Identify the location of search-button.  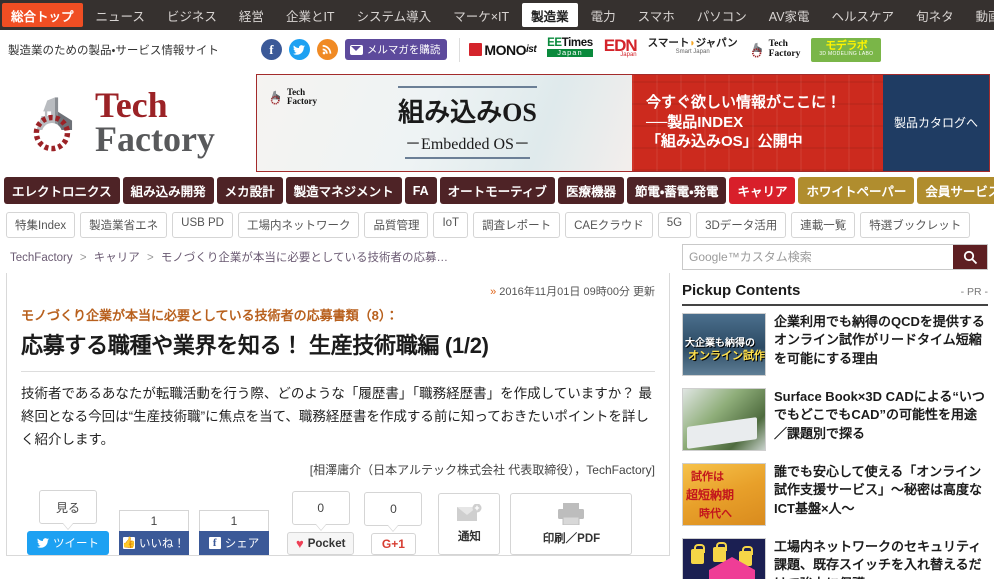
(970, 257).